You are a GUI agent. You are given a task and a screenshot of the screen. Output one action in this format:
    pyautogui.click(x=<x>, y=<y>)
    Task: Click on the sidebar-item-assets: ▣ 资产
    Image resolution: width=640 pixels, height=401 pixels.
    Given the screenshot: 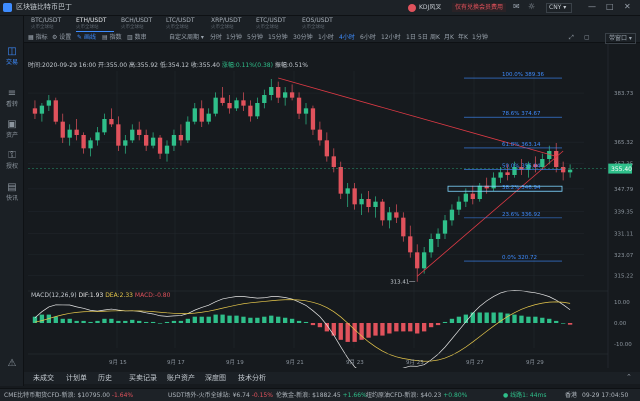 What is the action you would take?
    pyautogui.click(x=12, y=129)
    